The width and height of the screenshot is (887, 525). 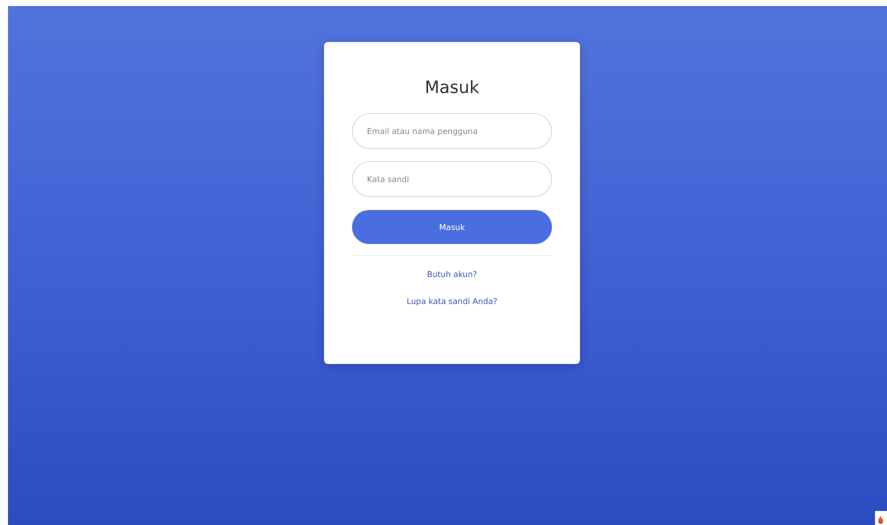 I want to click on card-title: Masuk, so click(x=452, y=88).